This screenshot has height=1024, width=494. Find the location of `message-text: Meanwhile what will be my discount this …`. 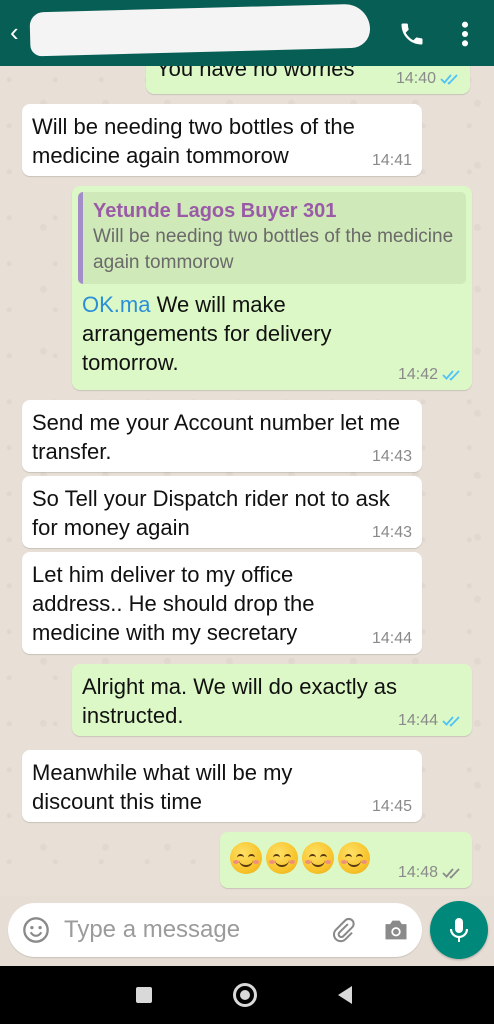

message-text: Meanwhile what will be my discount this … is located at coordinates (162, 787).